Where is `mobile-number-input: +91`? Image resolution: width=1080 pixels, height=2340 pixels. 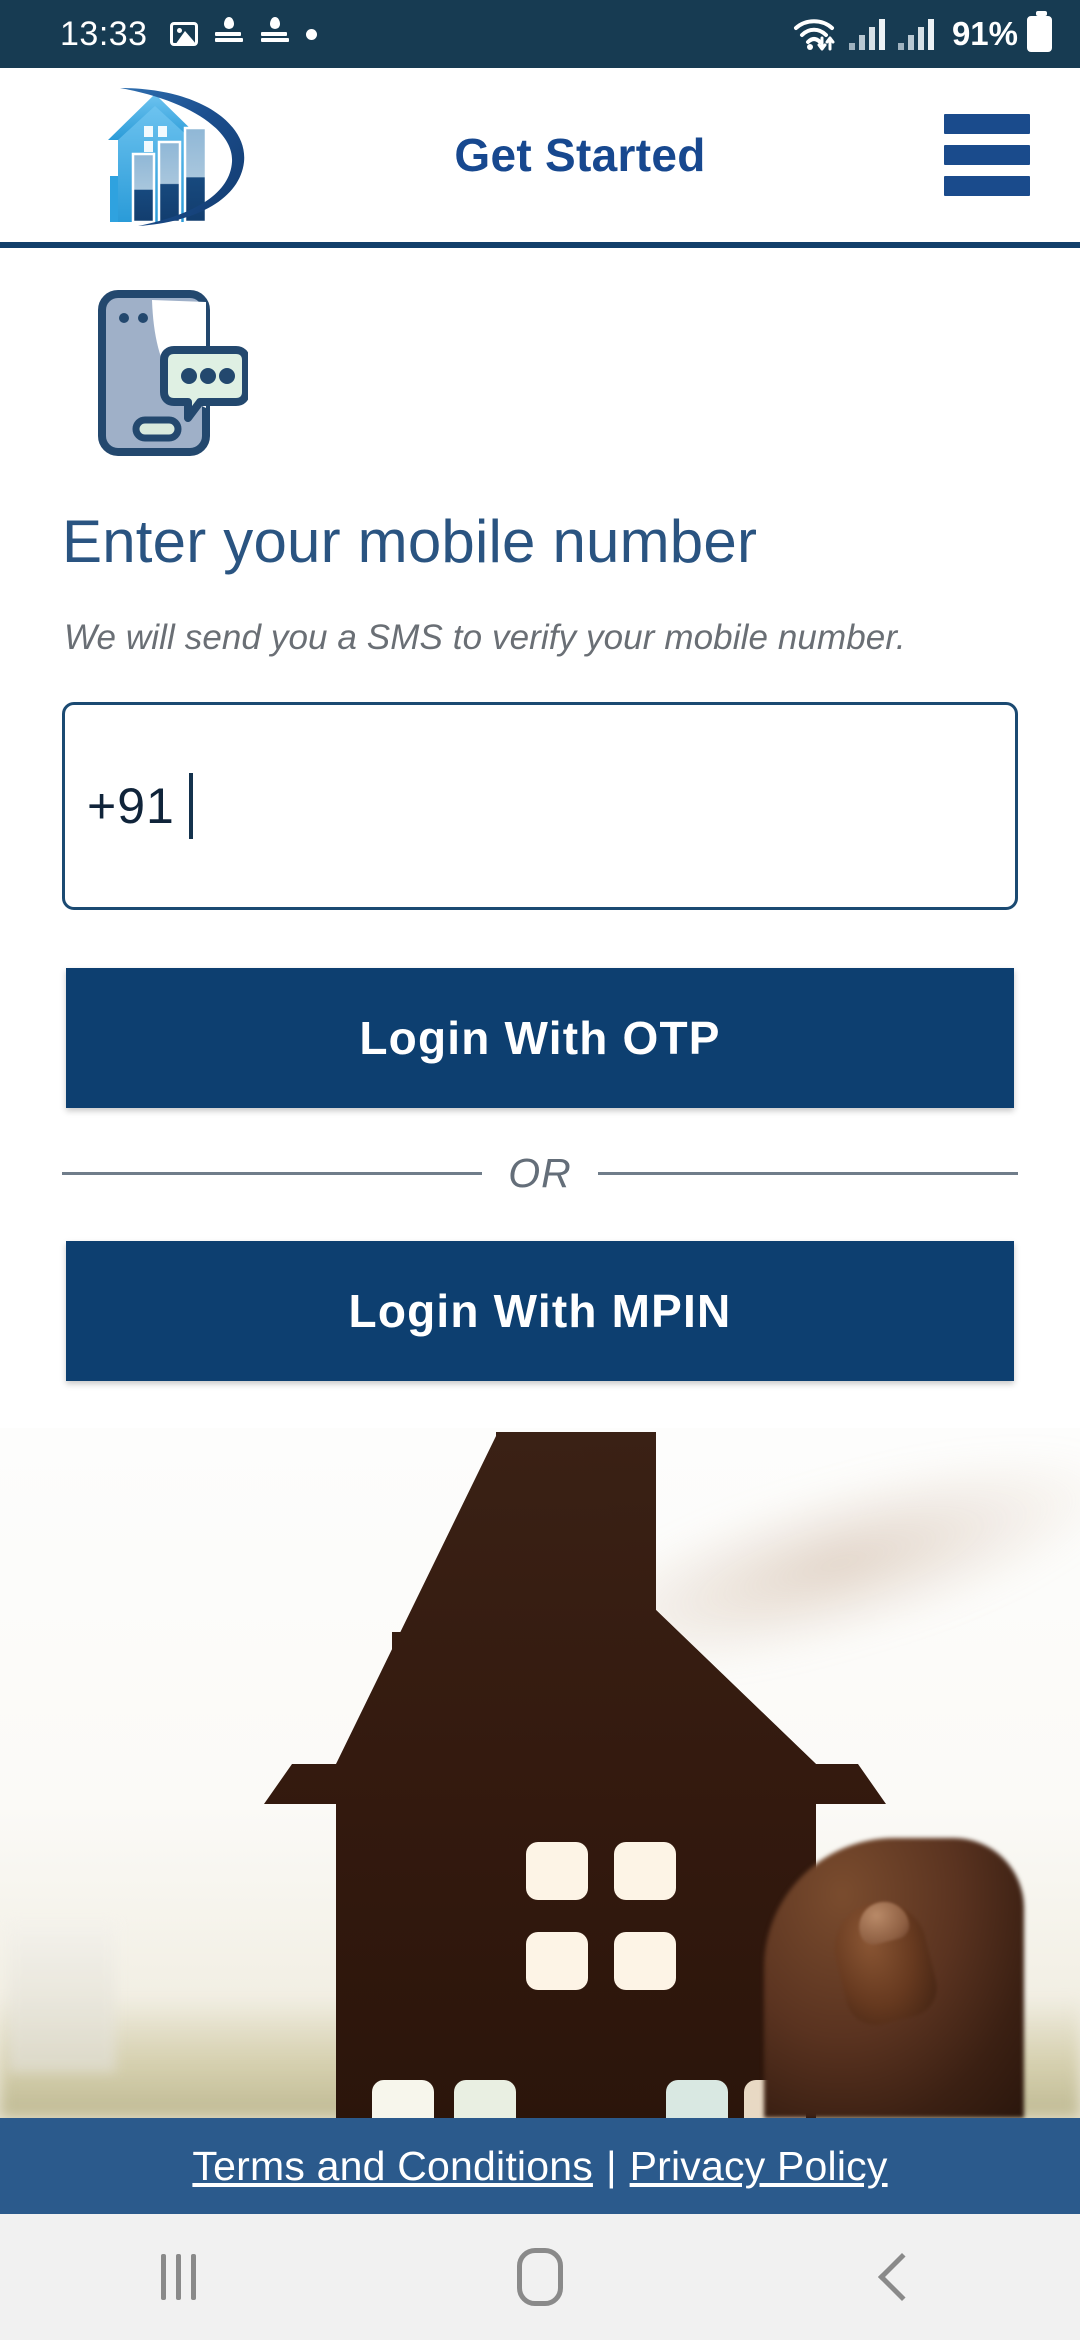
mobile-number-input: +91 is located at coordinates (540, 806).